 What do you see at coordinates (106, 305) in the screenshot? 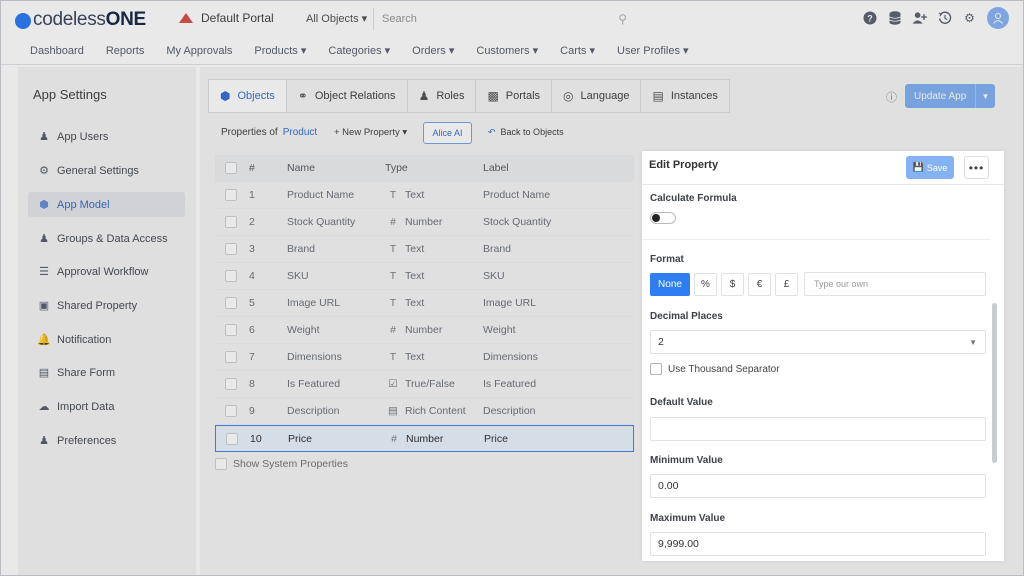
I see `sidebar-item-shared-property: ▣ Shared Property` at bounding box center [106, 305].